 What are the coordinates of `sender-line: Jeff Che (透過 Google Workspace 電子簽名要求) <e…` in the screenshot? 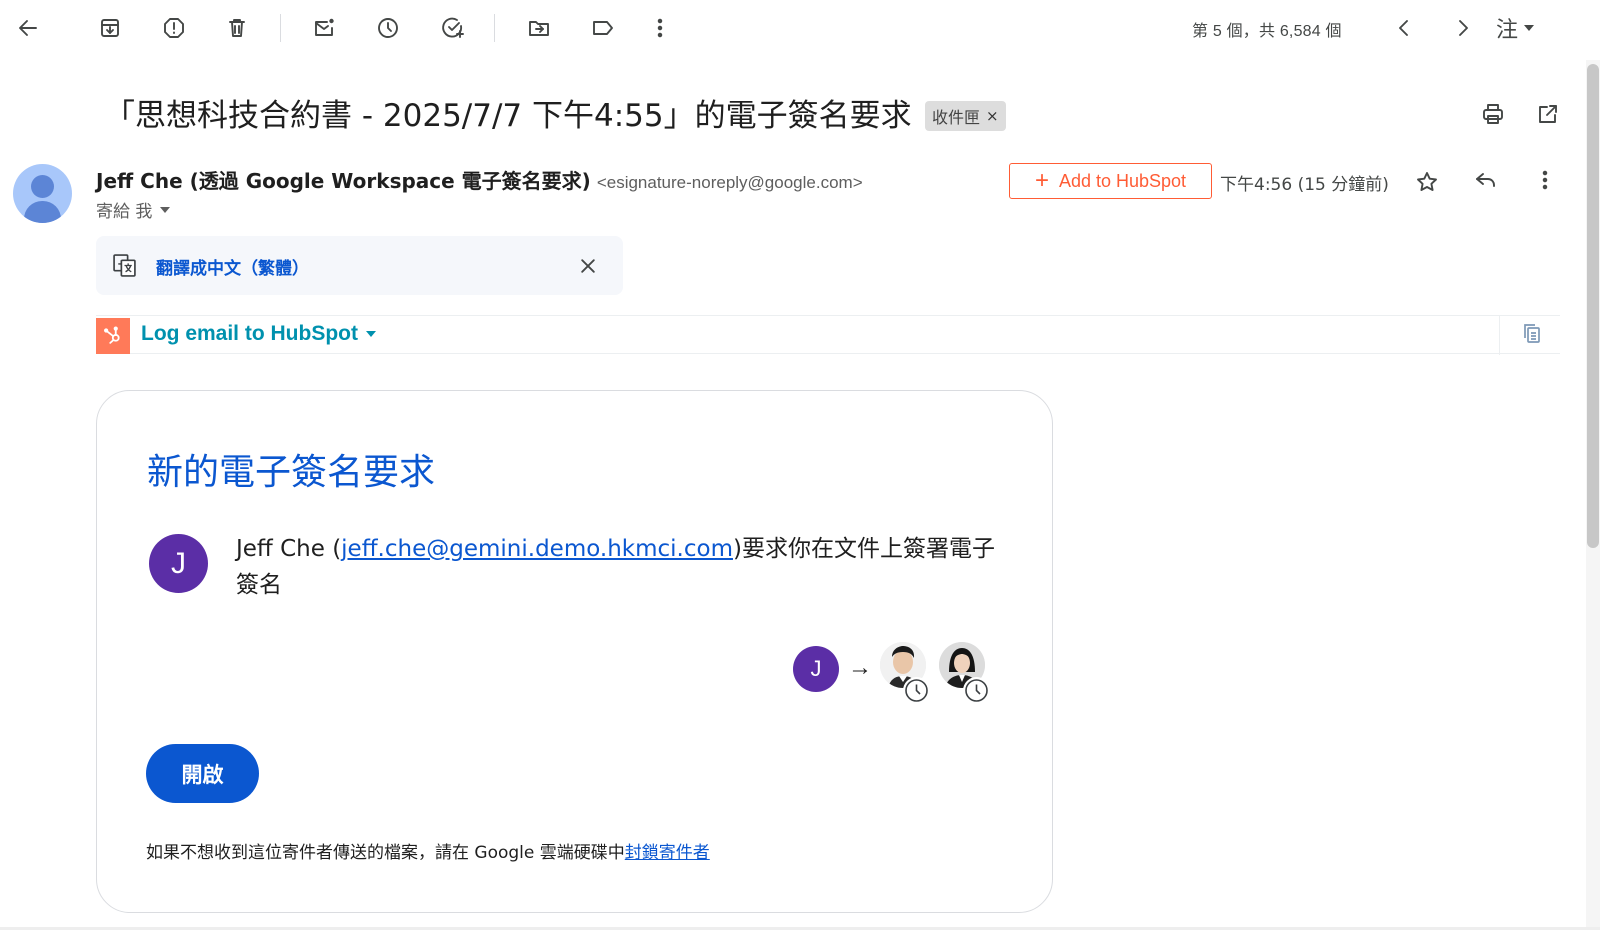 It's located at (479, 179).